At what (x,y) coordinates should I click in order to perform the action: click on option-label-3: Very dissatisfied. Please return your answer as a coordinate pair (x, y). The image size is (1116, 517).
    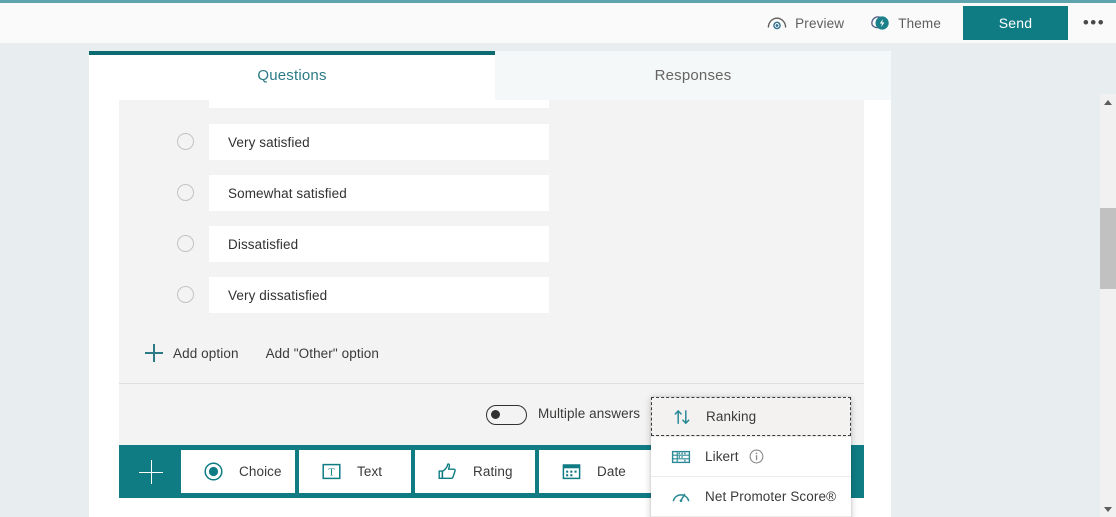
    Looking at the image, I should click on (278, 295).